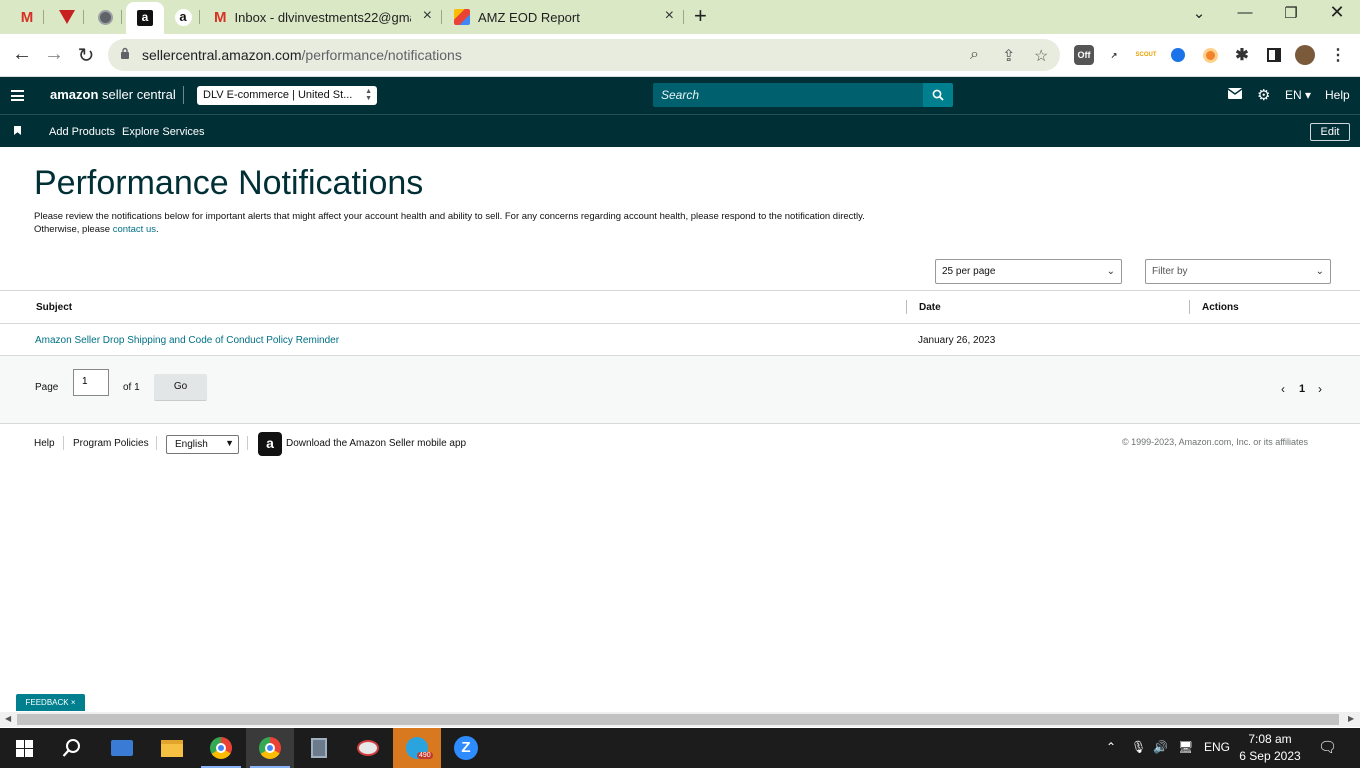  I want to click on gmail-icon: M, so click(27, 17).